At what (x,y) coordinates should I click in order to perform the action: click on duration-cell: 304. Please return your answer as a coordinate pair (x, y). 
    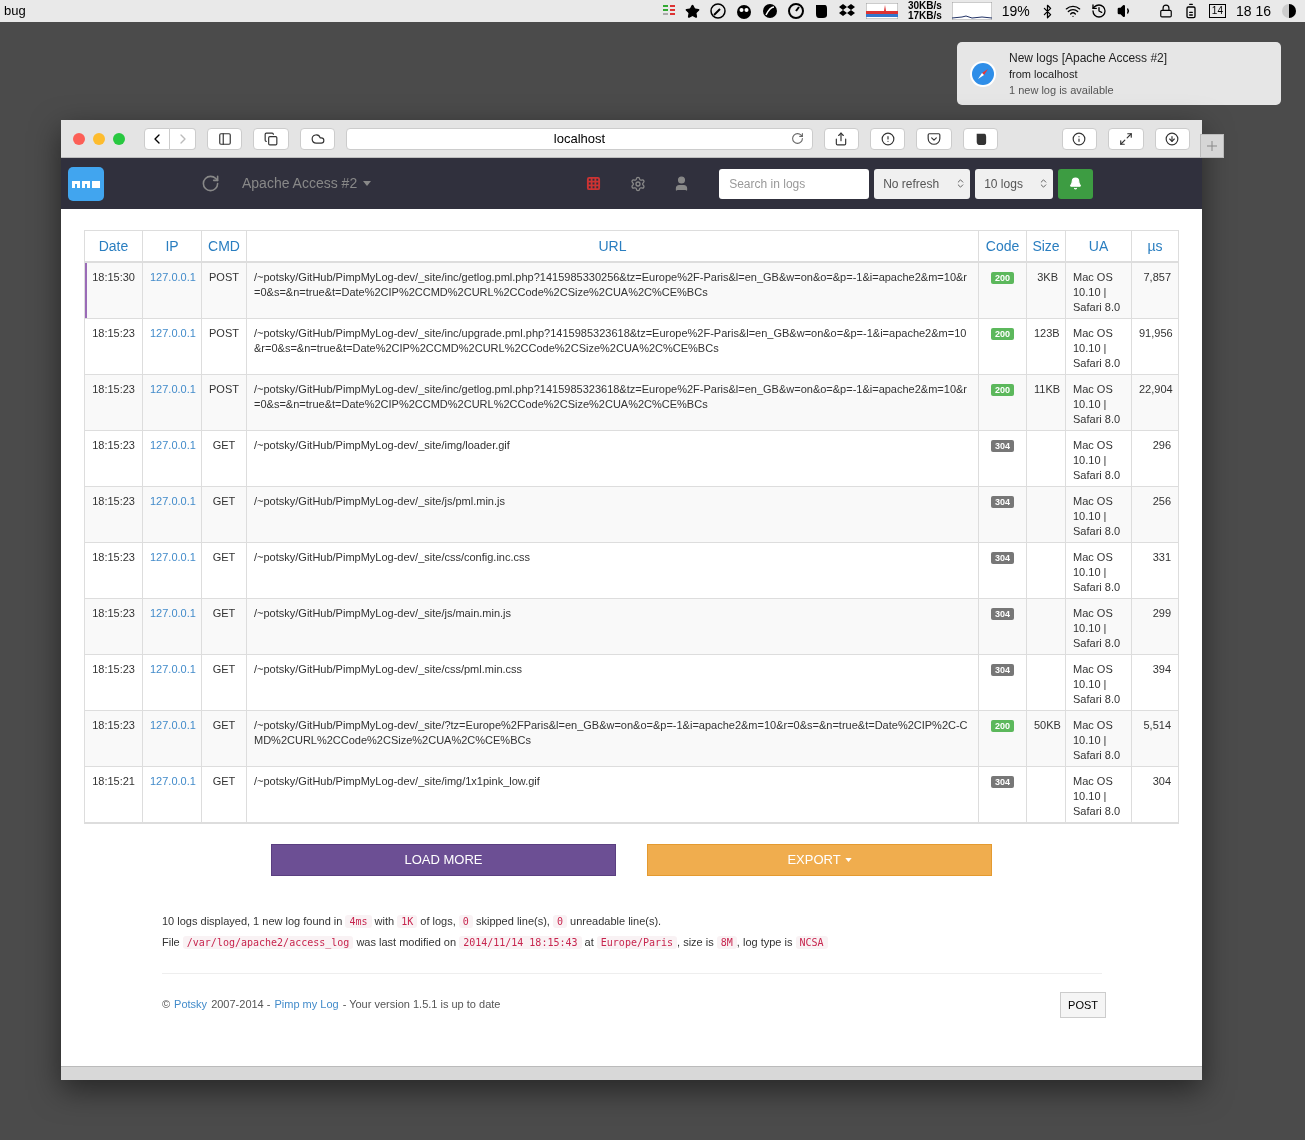
    Looking at the image, I should click on (1161, 781).